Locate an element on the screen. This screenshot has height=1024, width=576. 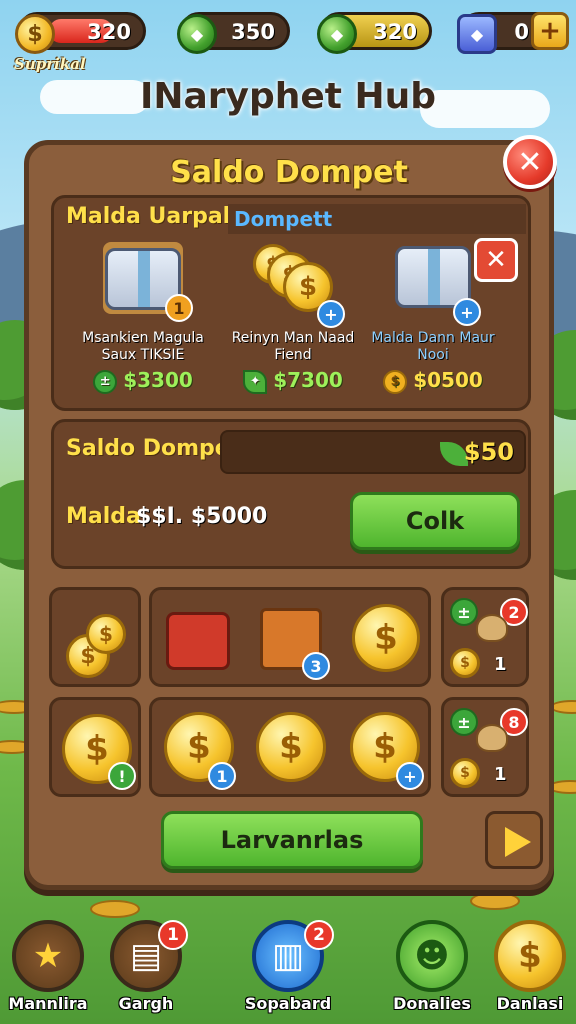
offer-card: $ $ $ + Reinyn Man Naad Fiend ✦$7300 is located at coordinates (293, 322).